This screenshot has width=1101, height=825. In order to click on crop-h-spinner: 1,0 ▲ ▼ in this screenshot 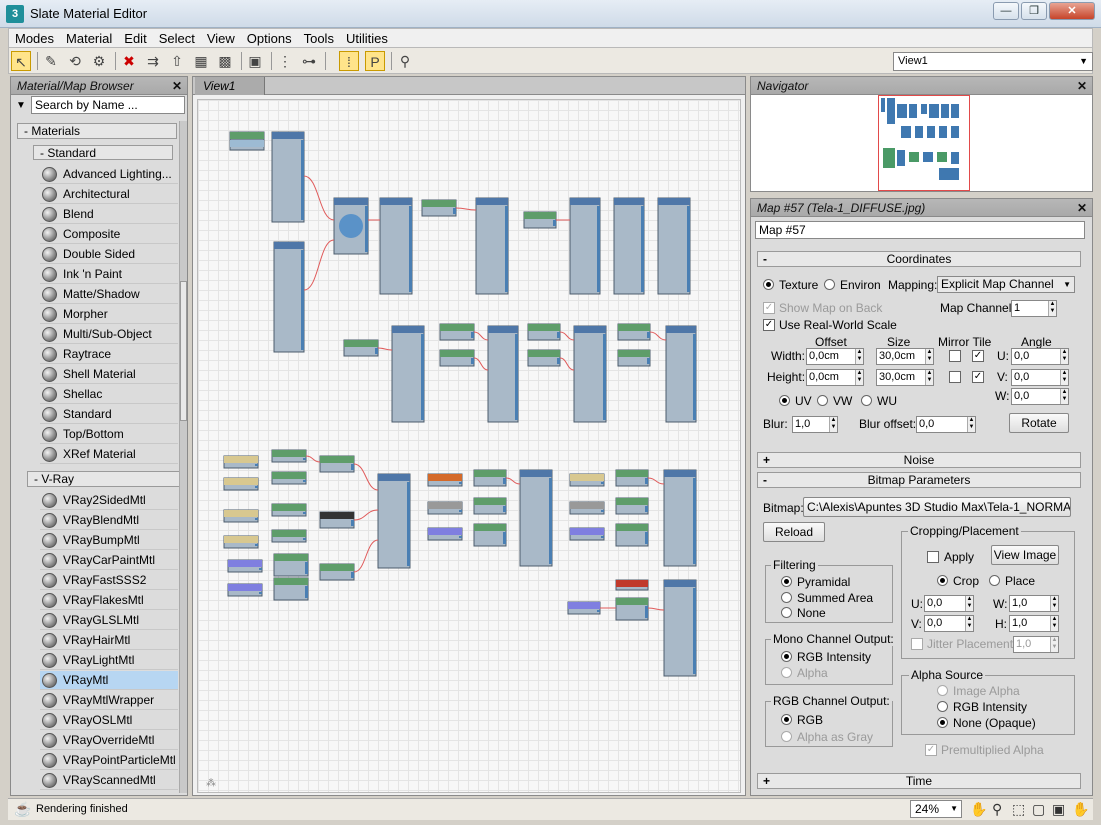, I will do `click(1034, 623)`.